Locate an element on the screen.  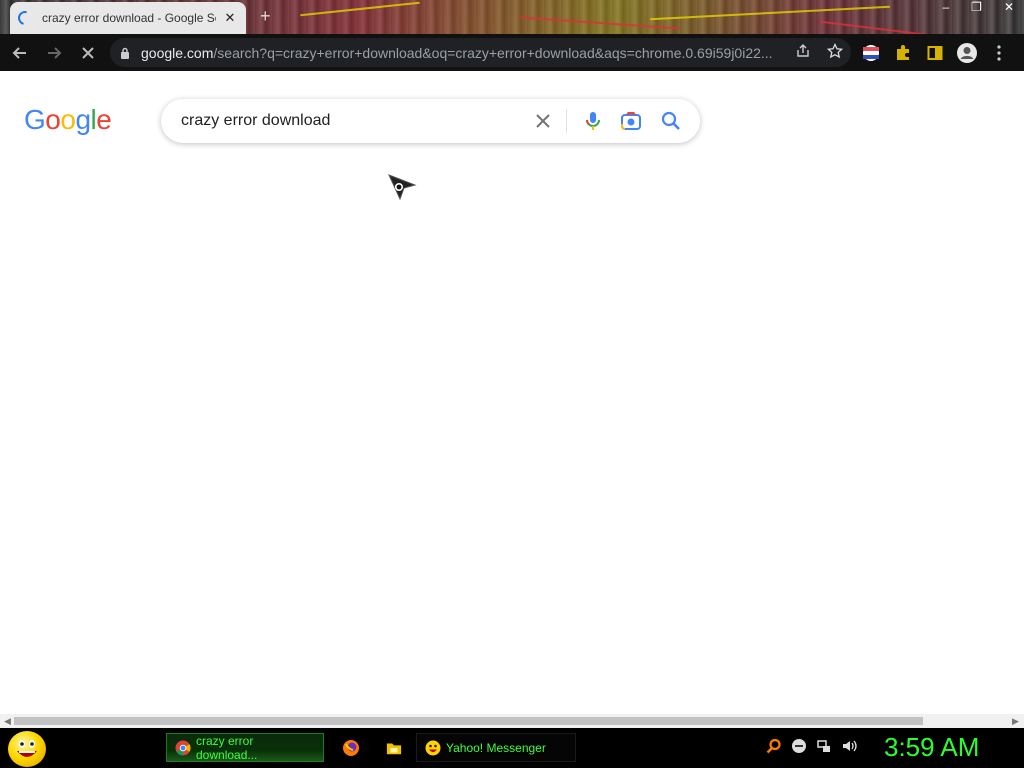
tab-title: crazy error download - Google Search is located at coordinates (129, 18).